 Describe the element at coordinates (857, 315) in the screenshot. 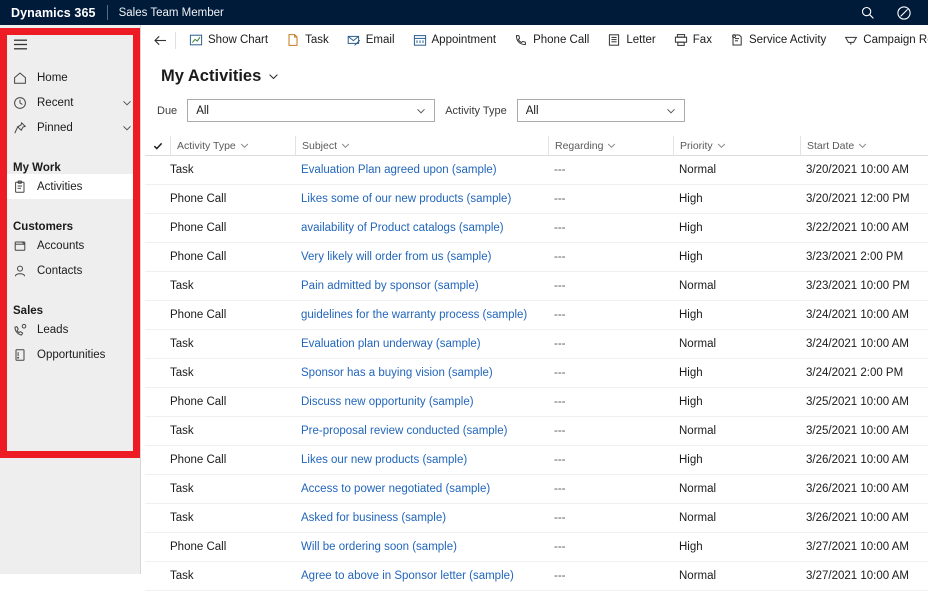

I see `cell-start_date: 3/24/2021 10:00 AM` at that location.